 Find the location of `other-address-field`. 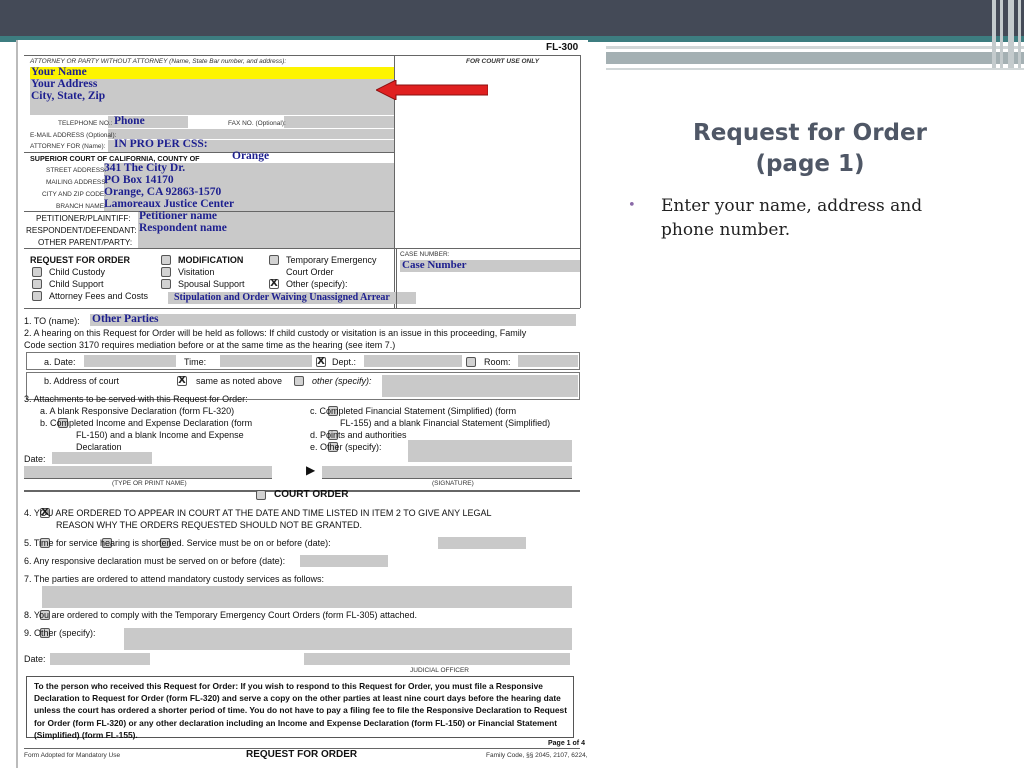

other-address-field is located at coordinates (480, 386).